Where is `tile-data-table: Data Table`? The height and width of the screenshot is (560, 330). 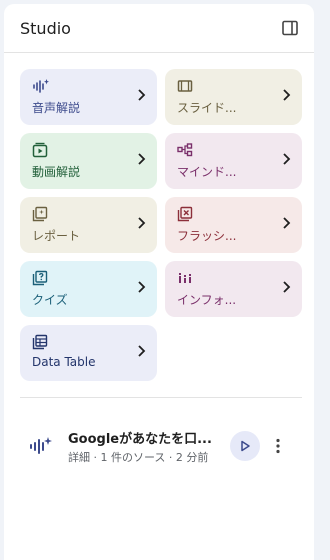 tile-data-table: Data Table is located at coordinates (88, 353).